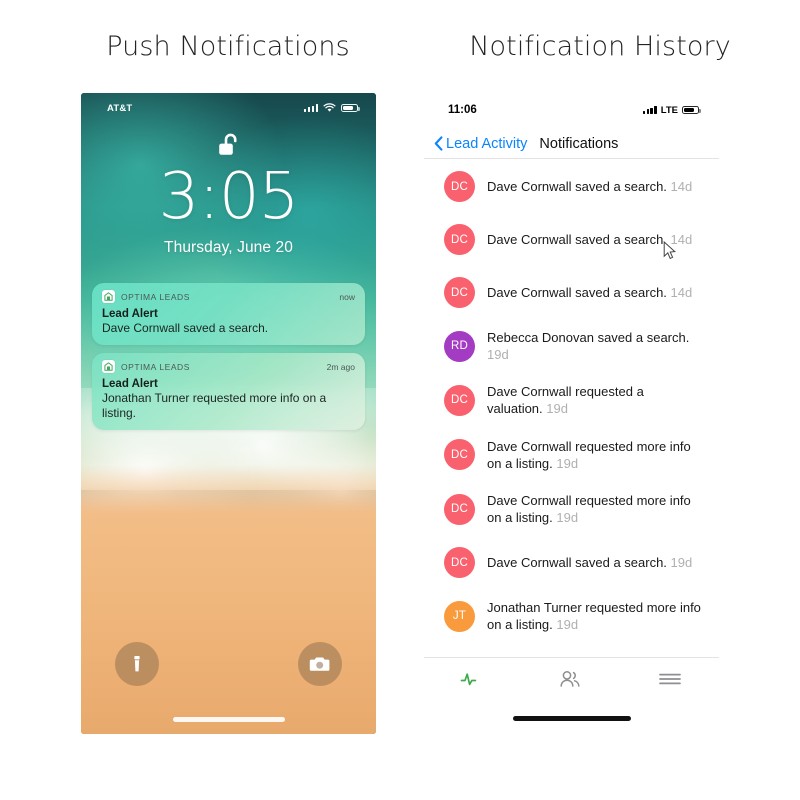 The width and height of the screenshot is (800, 800). I want to click on app-status-bar: 11:06 LTE, so click(571, 107).